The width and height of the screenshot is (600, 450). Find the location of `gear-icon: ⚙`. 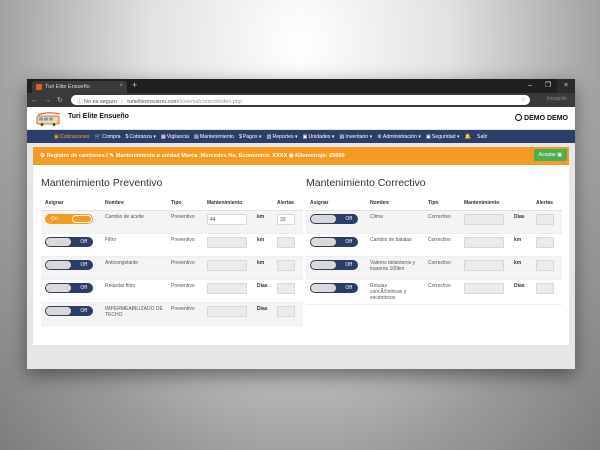

gear-icon: ⚙ is located at coordinates (43, 156).